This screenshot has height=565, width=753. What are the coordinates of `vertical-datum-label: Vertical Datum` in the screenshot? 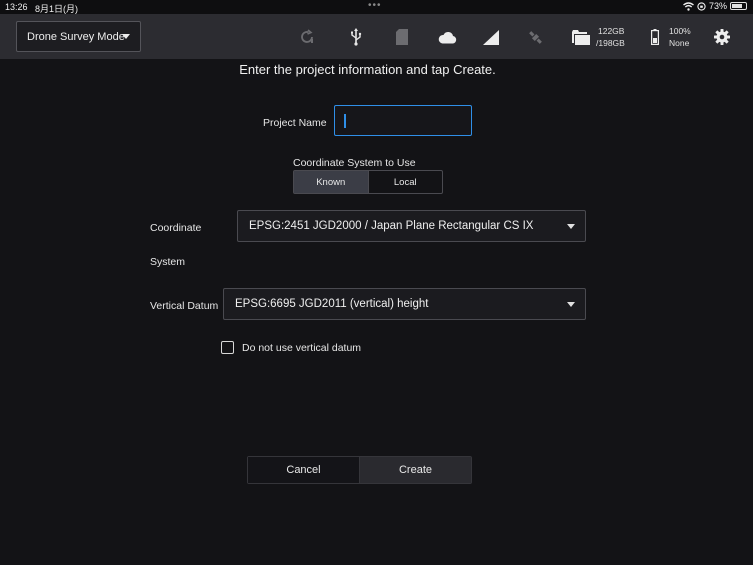 It's located at (184, 306).